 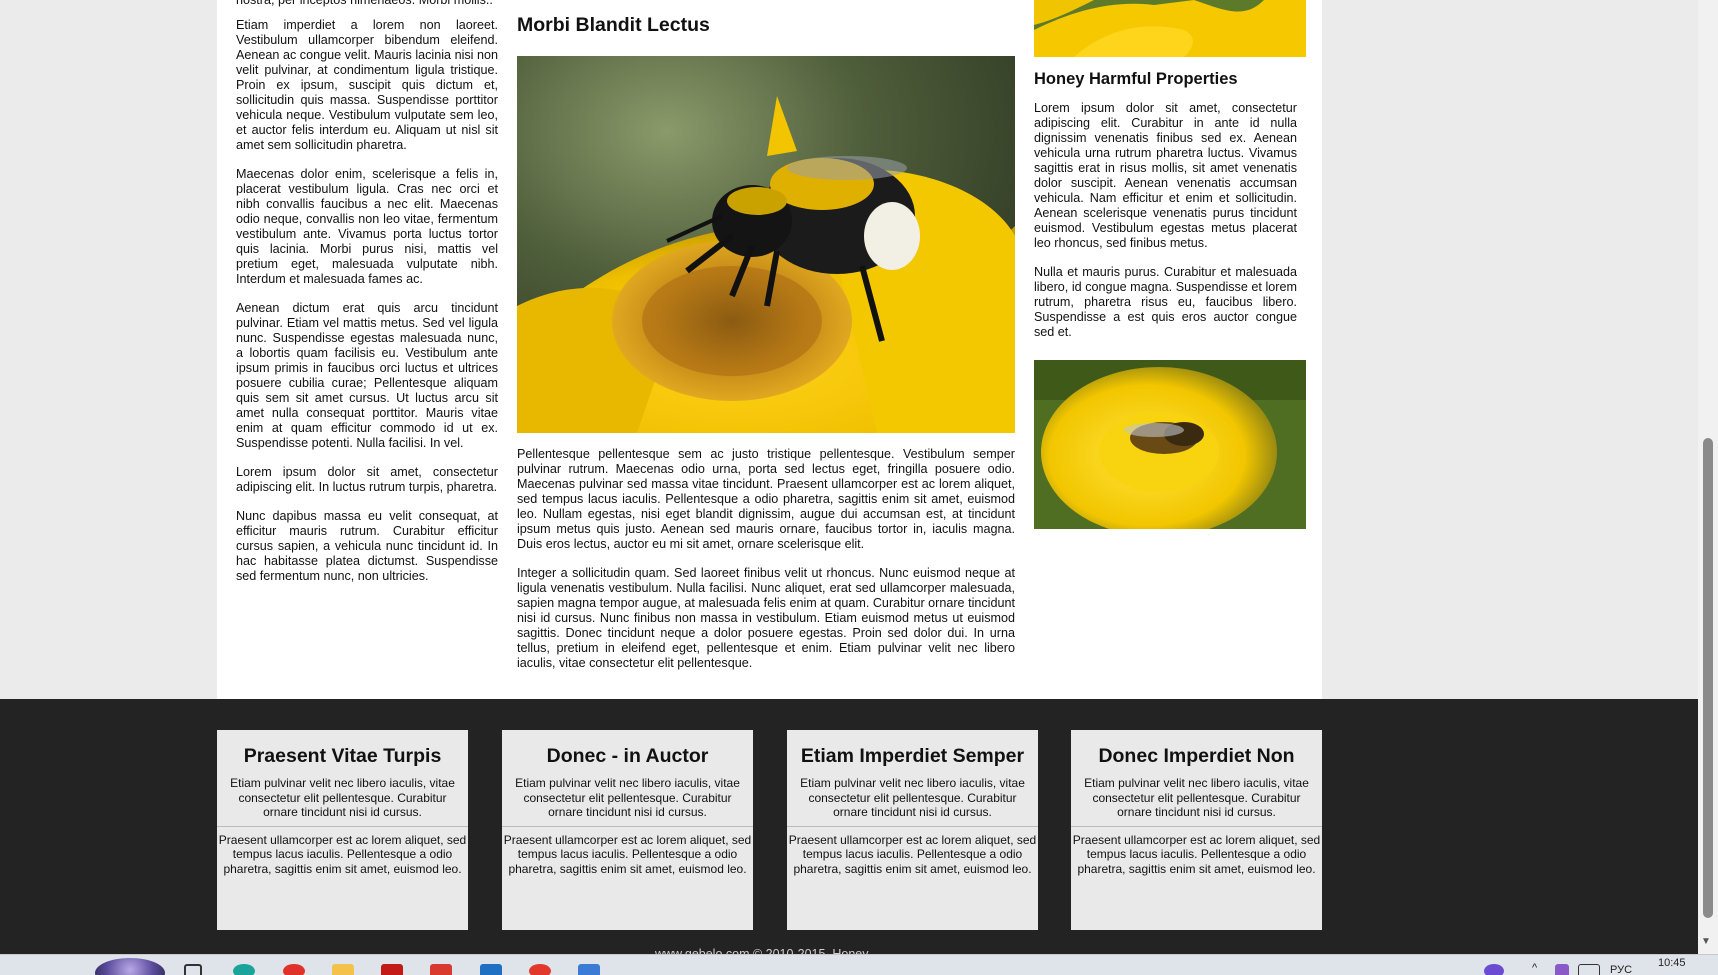 What do you see at coordinates (540, 969) in the screenshot?
I see `chrome-icon` at bounding box center [540, 969].